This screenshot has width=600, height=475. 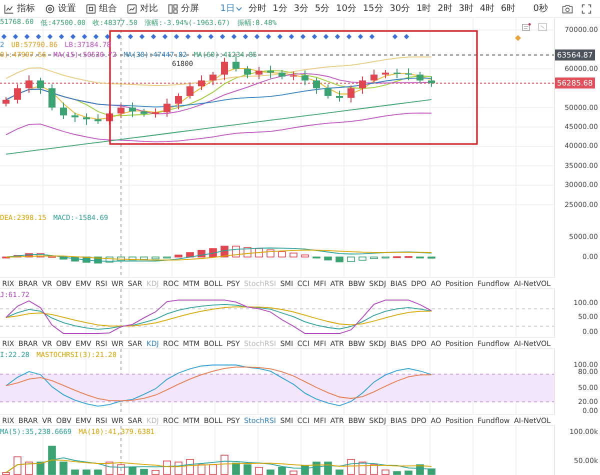 I want to click on interval-tab: 1分, so click(x=280, y=8).